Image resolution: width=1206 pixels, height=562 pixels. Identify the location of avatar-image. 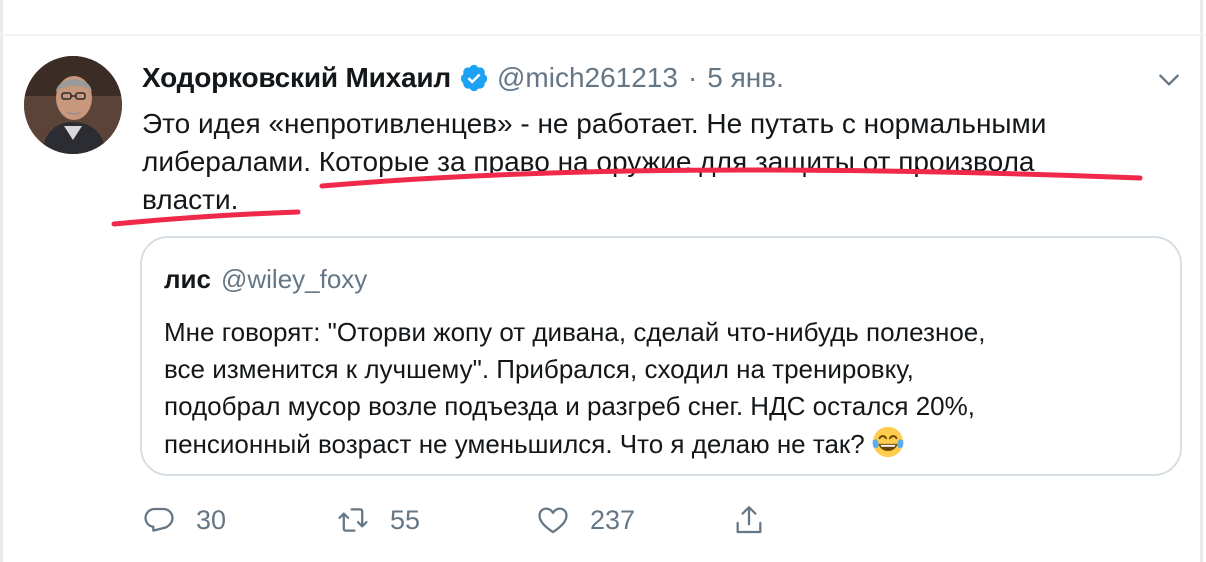
(73, 105).